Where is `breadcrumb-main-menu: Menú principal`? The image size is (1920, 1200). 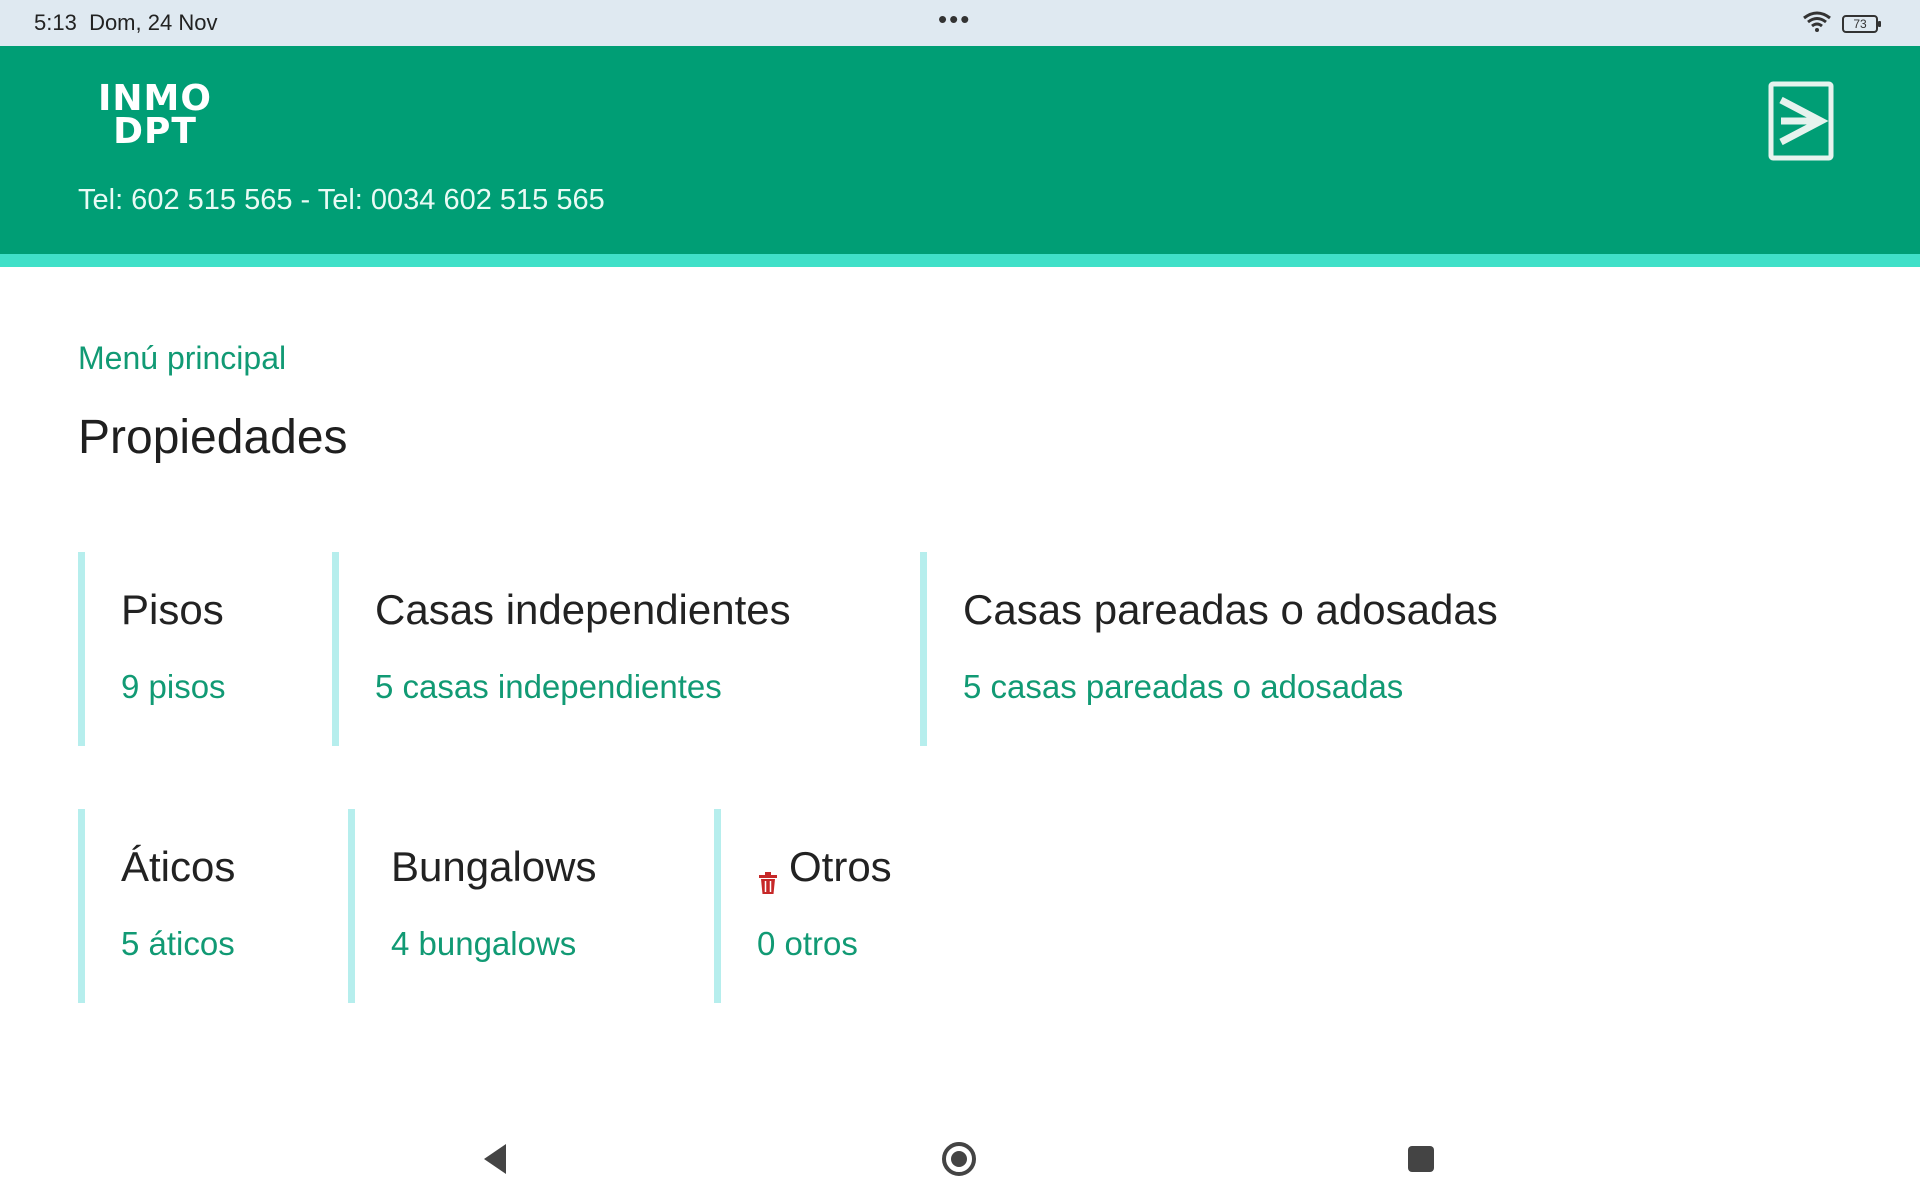
breadcrumb-main-menu: Menú principal is located at coordinates (182, 358).